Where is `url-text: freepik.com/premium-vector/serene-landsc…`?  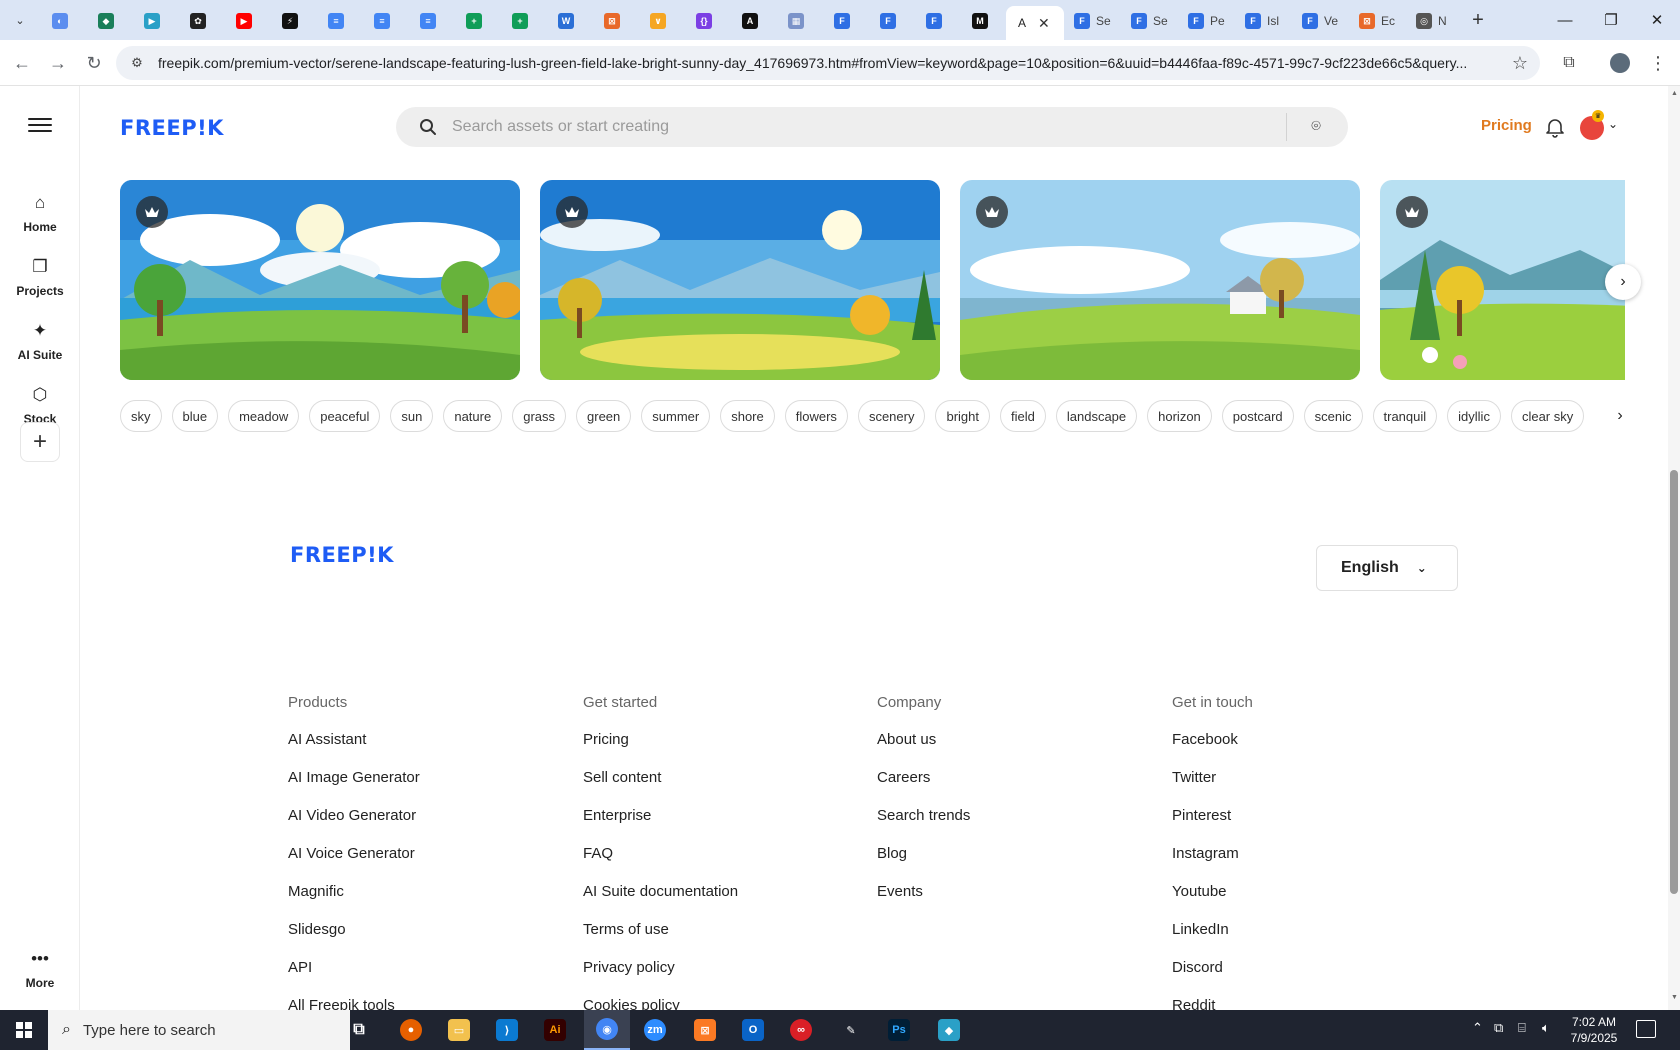
url-text: freepik.com/premium-vector/serene-landsc… is located at coordinates (829, 63).